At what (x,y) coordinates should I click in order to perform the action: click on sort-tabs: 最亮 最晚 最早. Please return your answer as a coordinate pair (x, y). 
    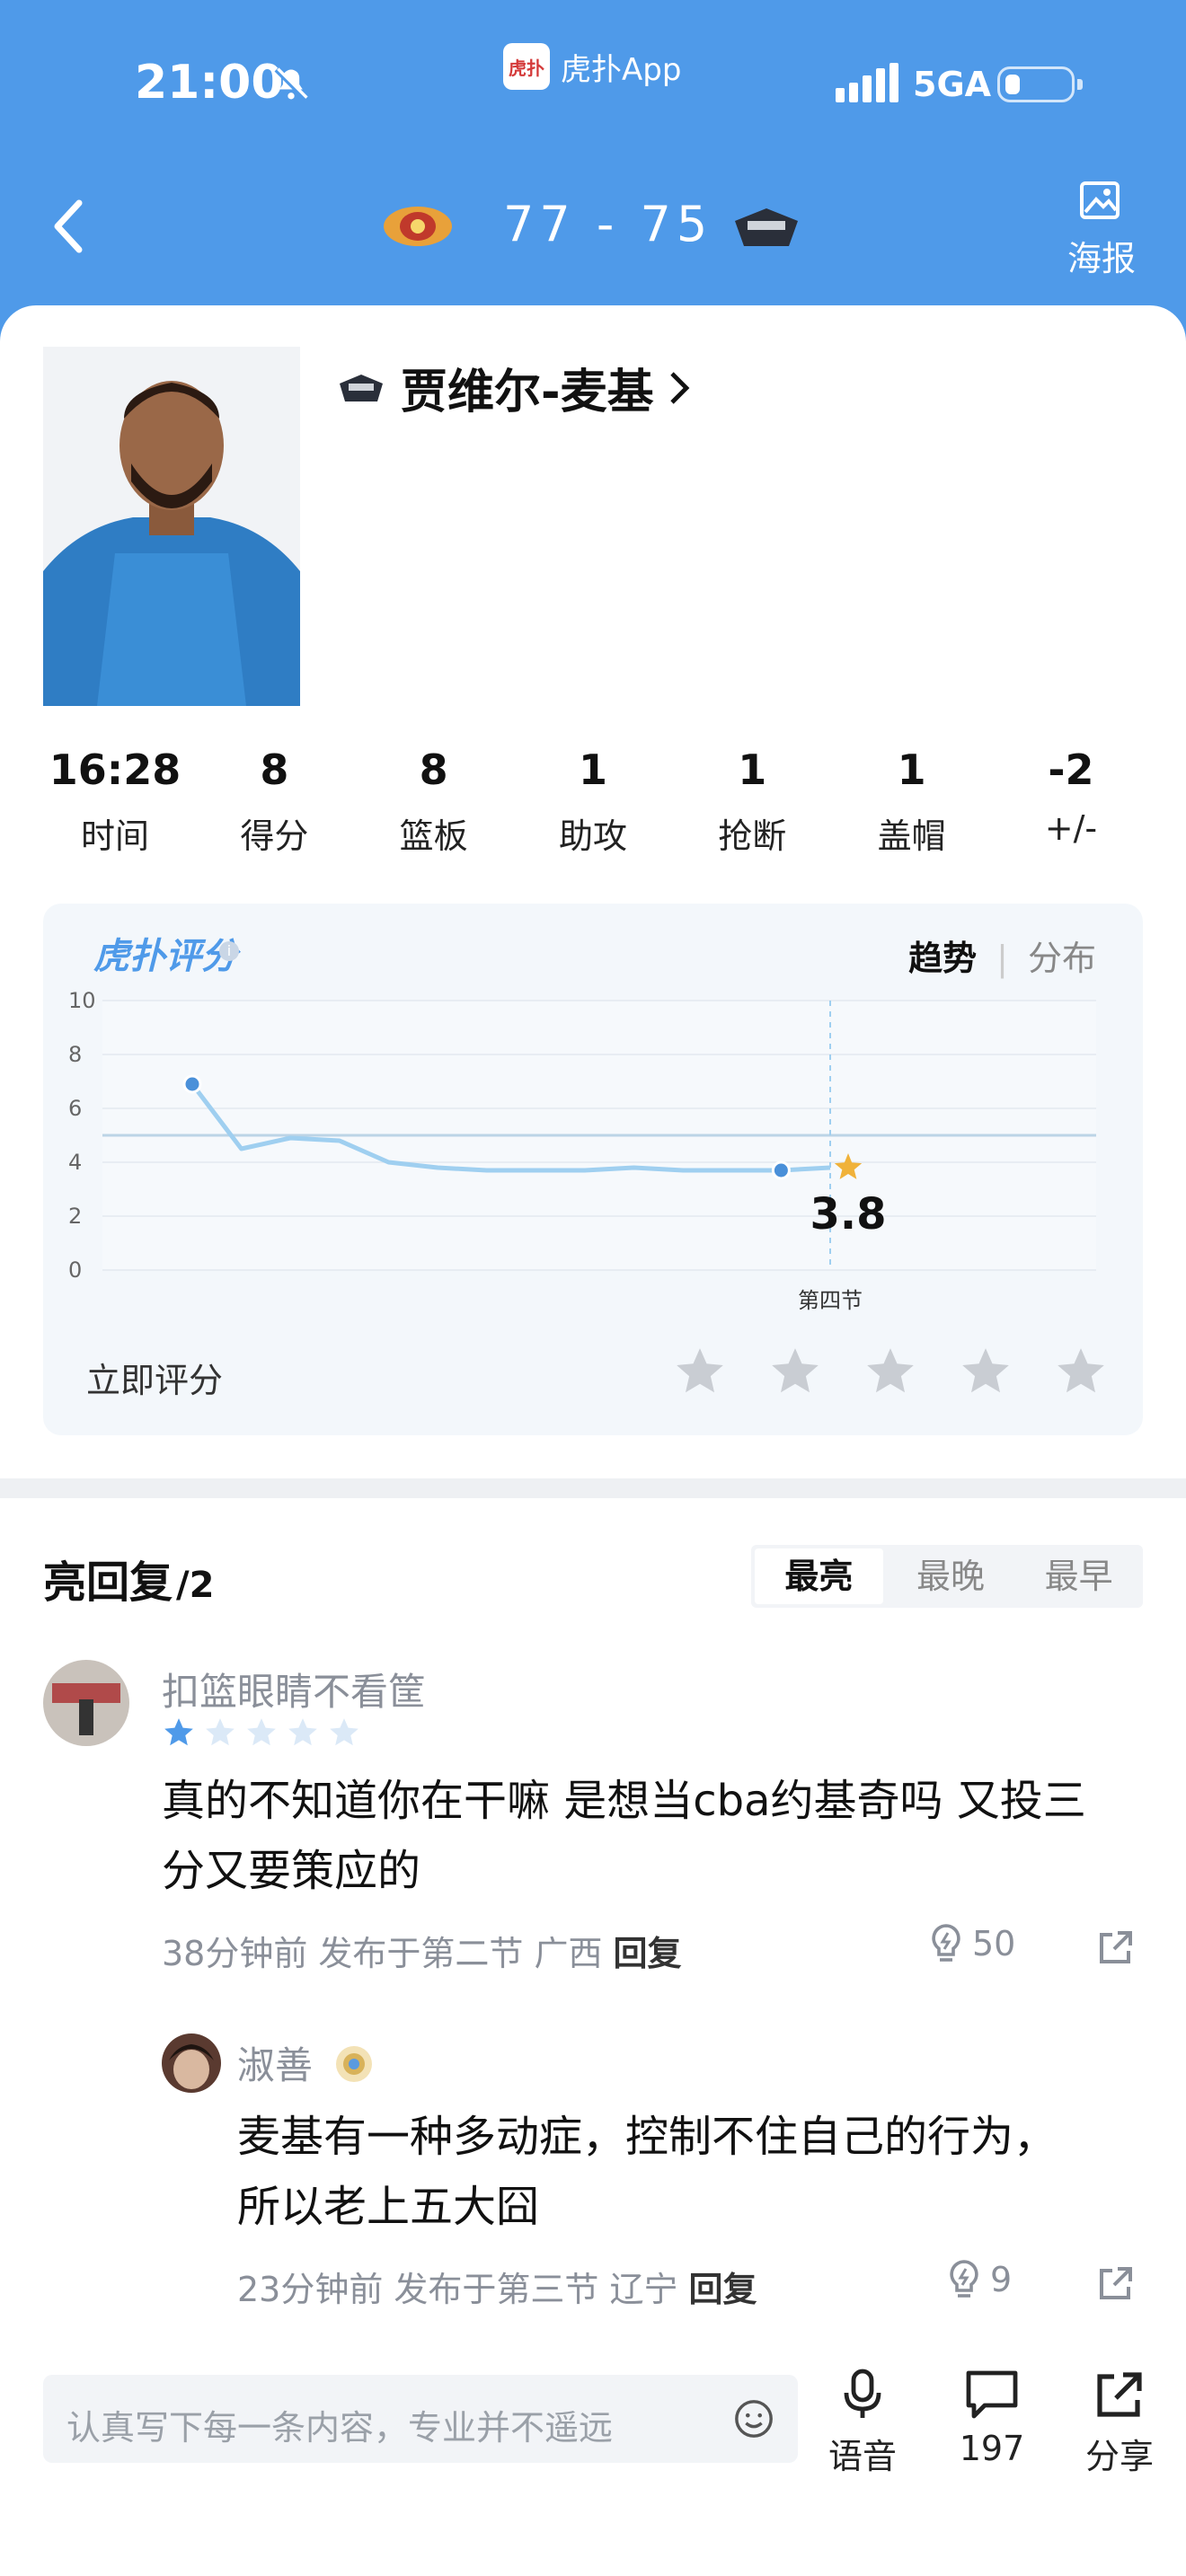
    Looking at the image, I should click on (947, 1576).